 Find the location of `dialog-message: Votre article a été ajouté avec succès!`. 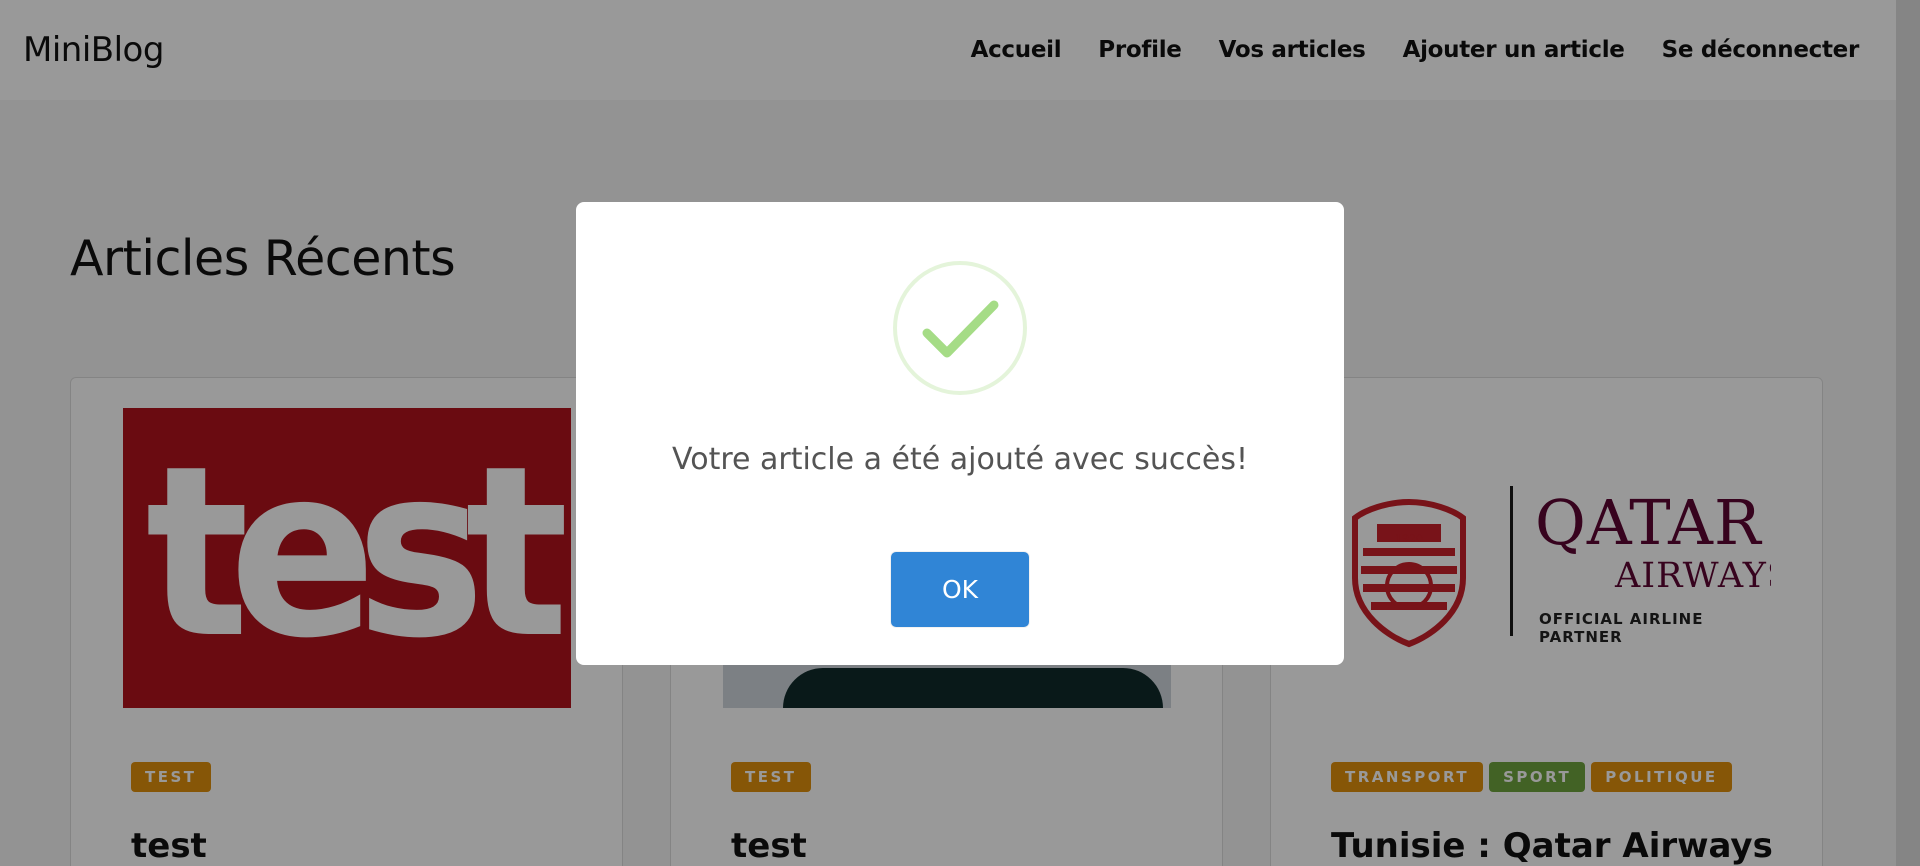

dialog-message: Votre article a été ajouté avec succès! is located at coordinates (960, 459).